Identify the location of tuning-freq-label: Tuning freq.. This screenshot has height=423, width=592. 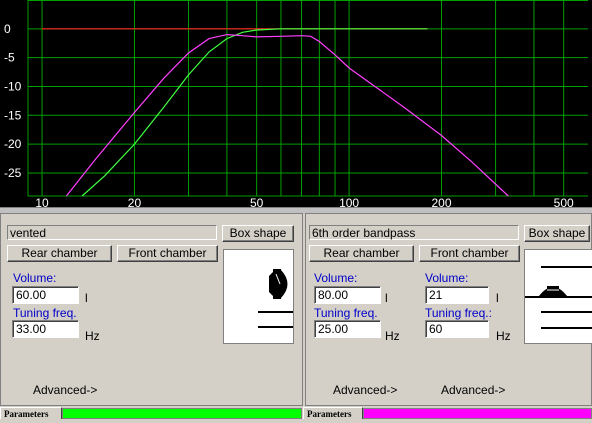
(45, 313).